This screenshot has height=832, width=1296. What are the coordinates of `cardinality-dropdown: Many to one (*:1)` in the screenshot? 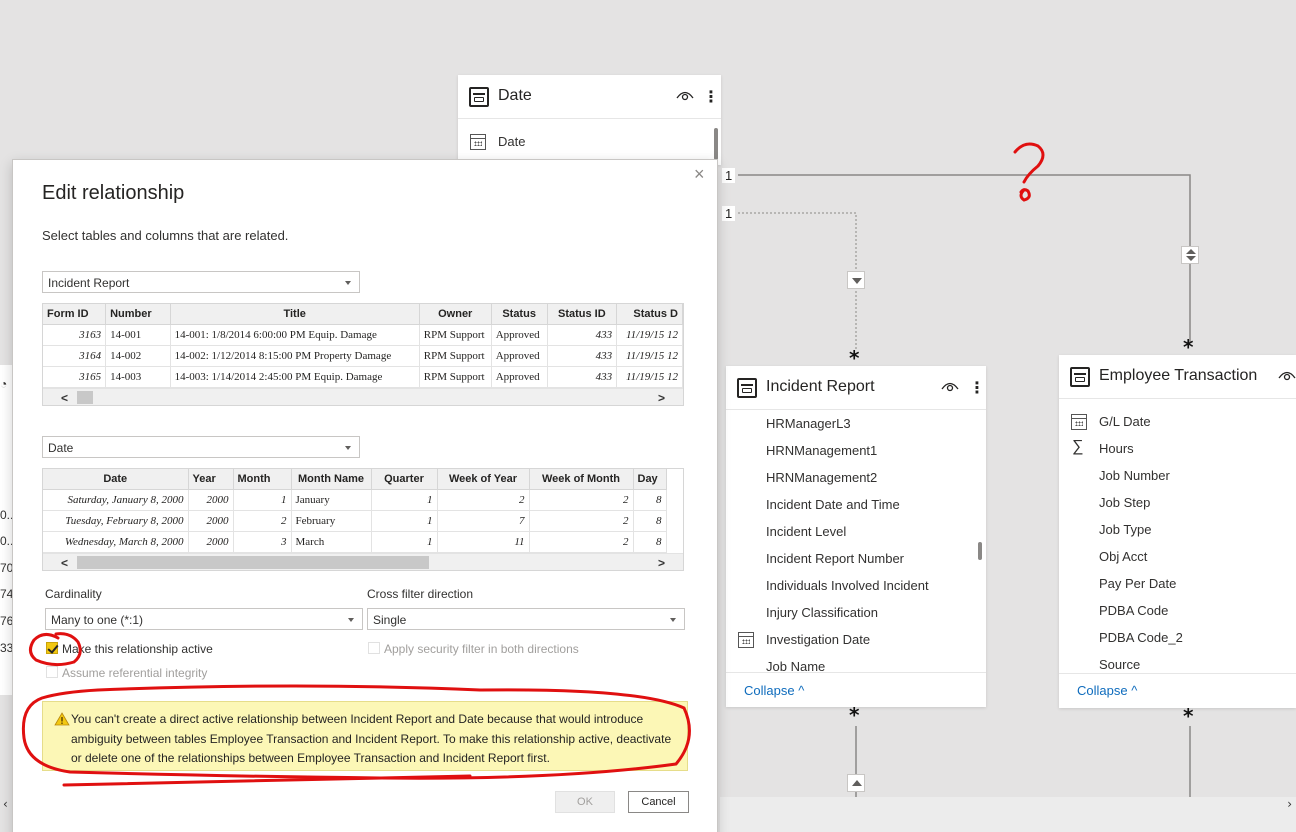 It's located at (204, 619).